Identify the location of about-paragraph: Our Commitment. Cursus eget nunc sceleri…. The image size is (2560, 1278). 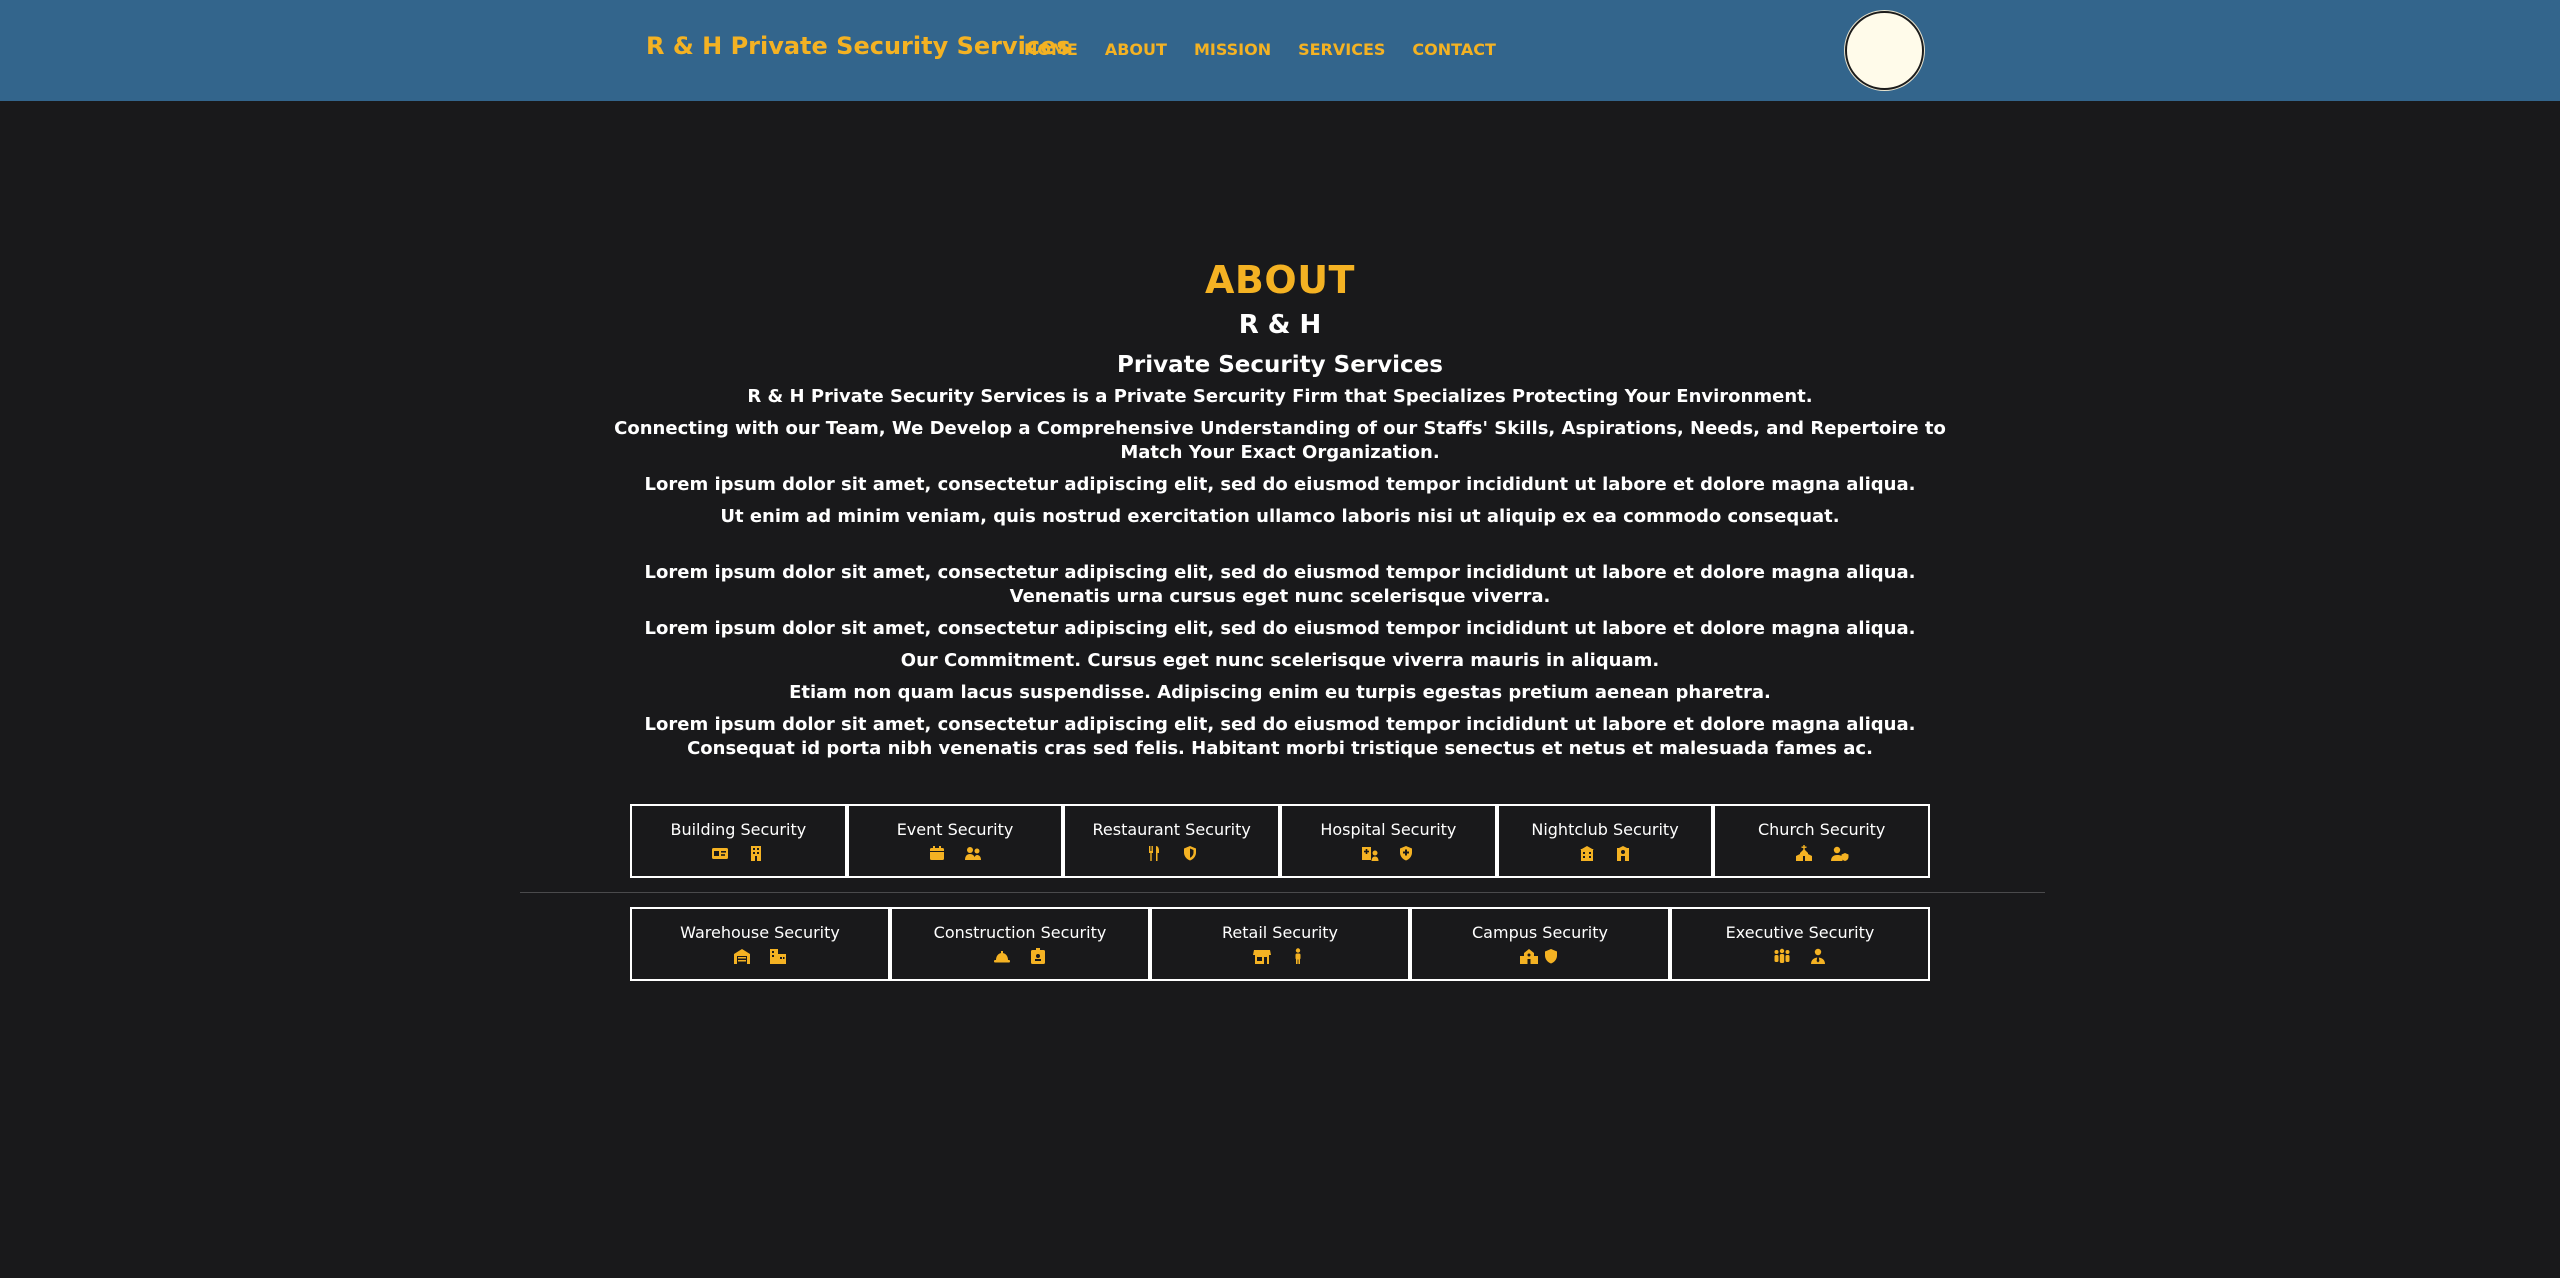
(1280, 660).